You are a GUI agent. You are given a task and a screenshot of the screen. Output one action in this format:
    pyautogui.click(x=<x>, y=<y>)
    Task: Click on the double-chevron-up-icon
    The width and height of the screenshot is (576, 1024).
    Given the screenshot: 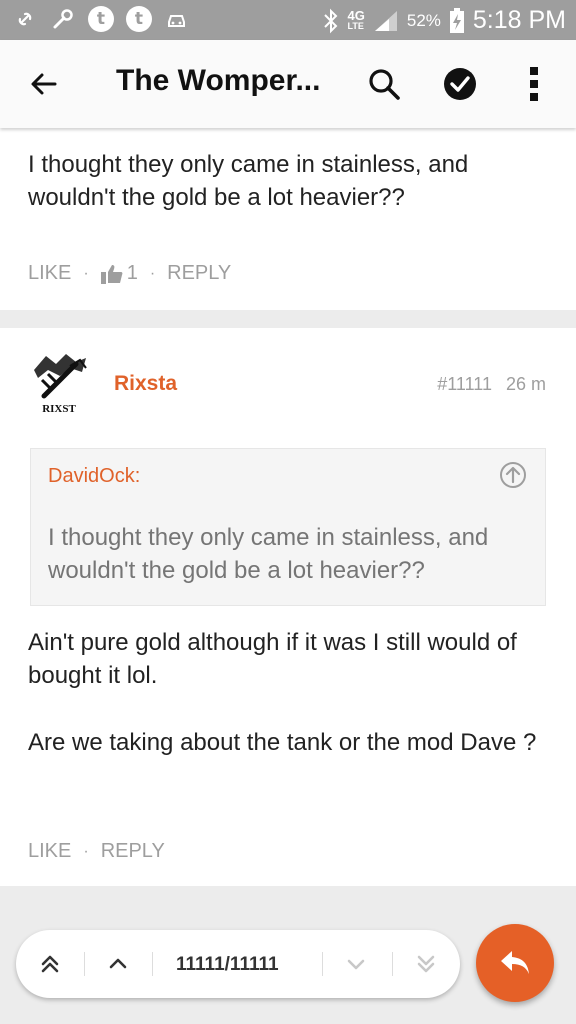 What is the action you would take?
    pyautogui.click(x=50, y=964)
    